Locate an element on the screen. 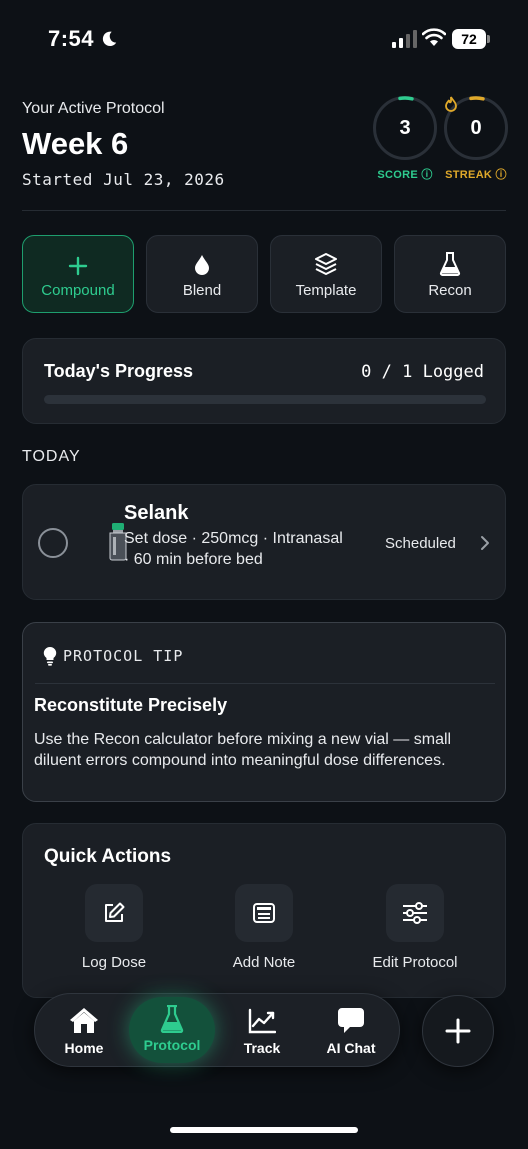 The image size is (528, 1149). score-label: SCORE ⓘ is located at coordinates (405, 175).